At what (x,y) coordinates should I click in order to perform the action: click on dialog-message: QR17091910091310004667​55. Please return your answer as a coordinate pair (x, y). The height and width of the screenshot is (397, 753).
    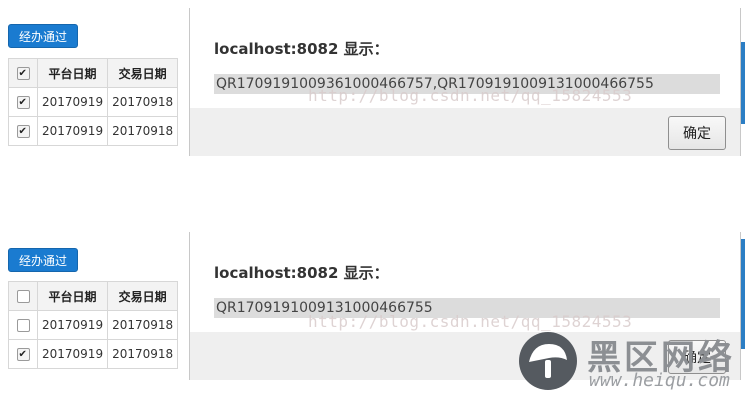
    Looking at the image, I should click on (467, 308).